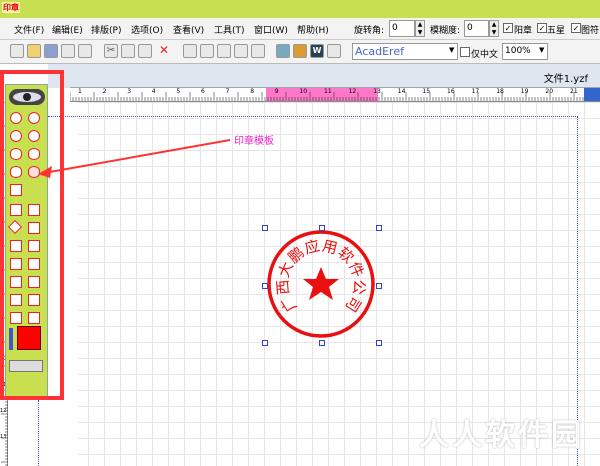  Describe the element at coordinates (358, 287) in the screenshot. I see `stamp-char: 公` at that location.